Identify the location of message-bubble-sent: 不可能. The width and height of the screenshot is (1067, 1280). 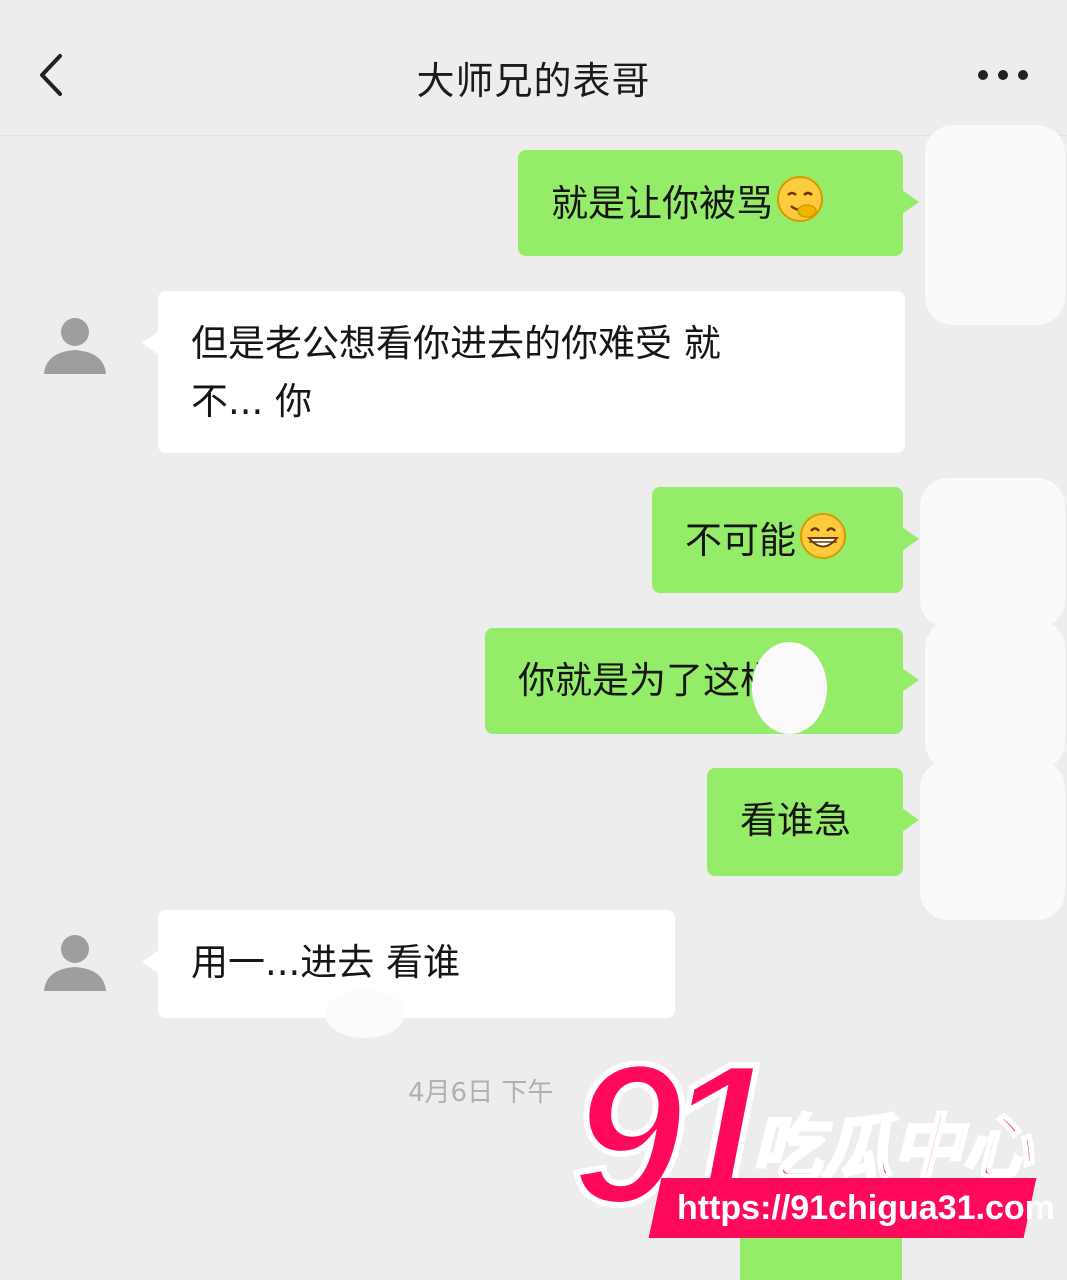
(785, 540).